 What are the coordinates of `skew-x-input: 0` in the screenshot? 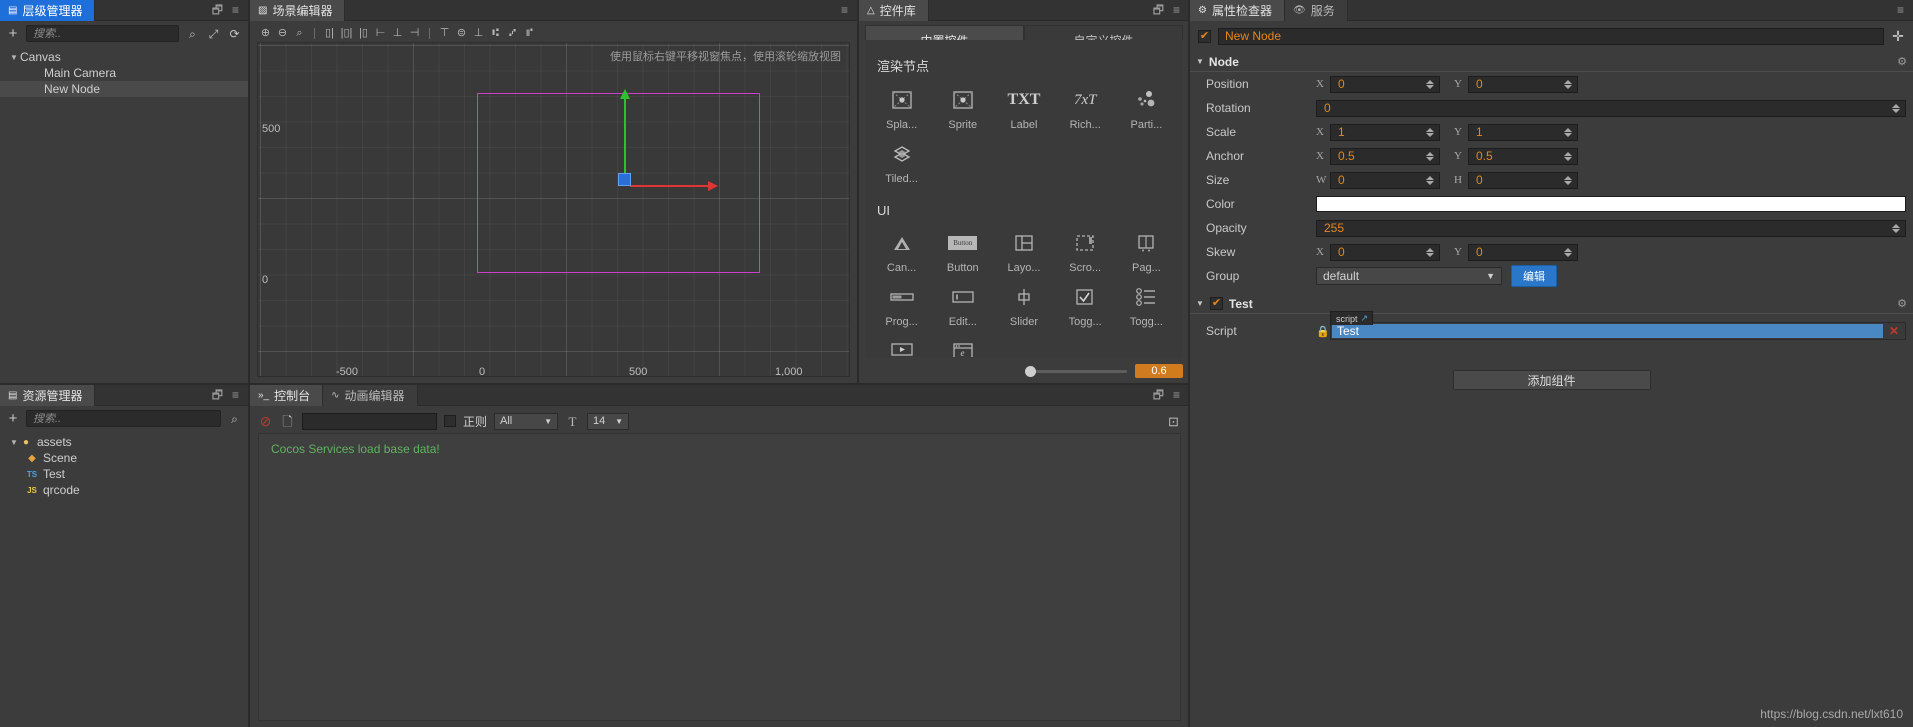 It's located at (1385, 252).